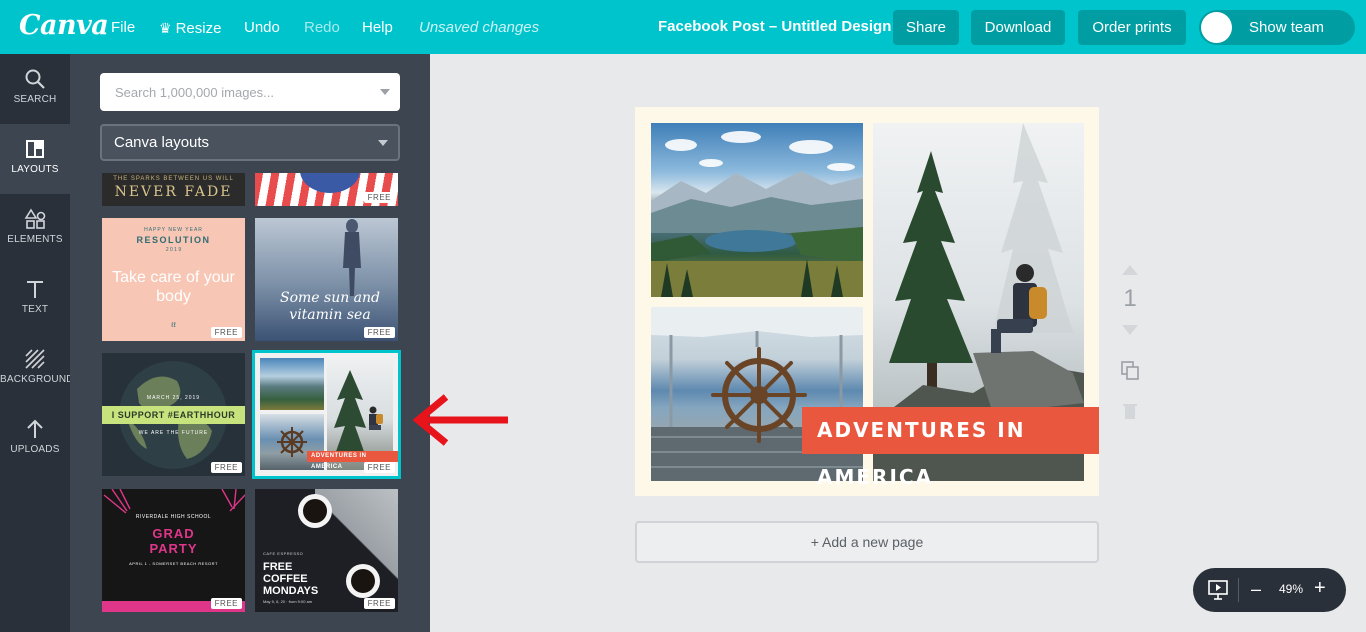 The width and height of the screenshot is (1366, 632). I want to click on zoom-out-button: –, so click(1256, 589).